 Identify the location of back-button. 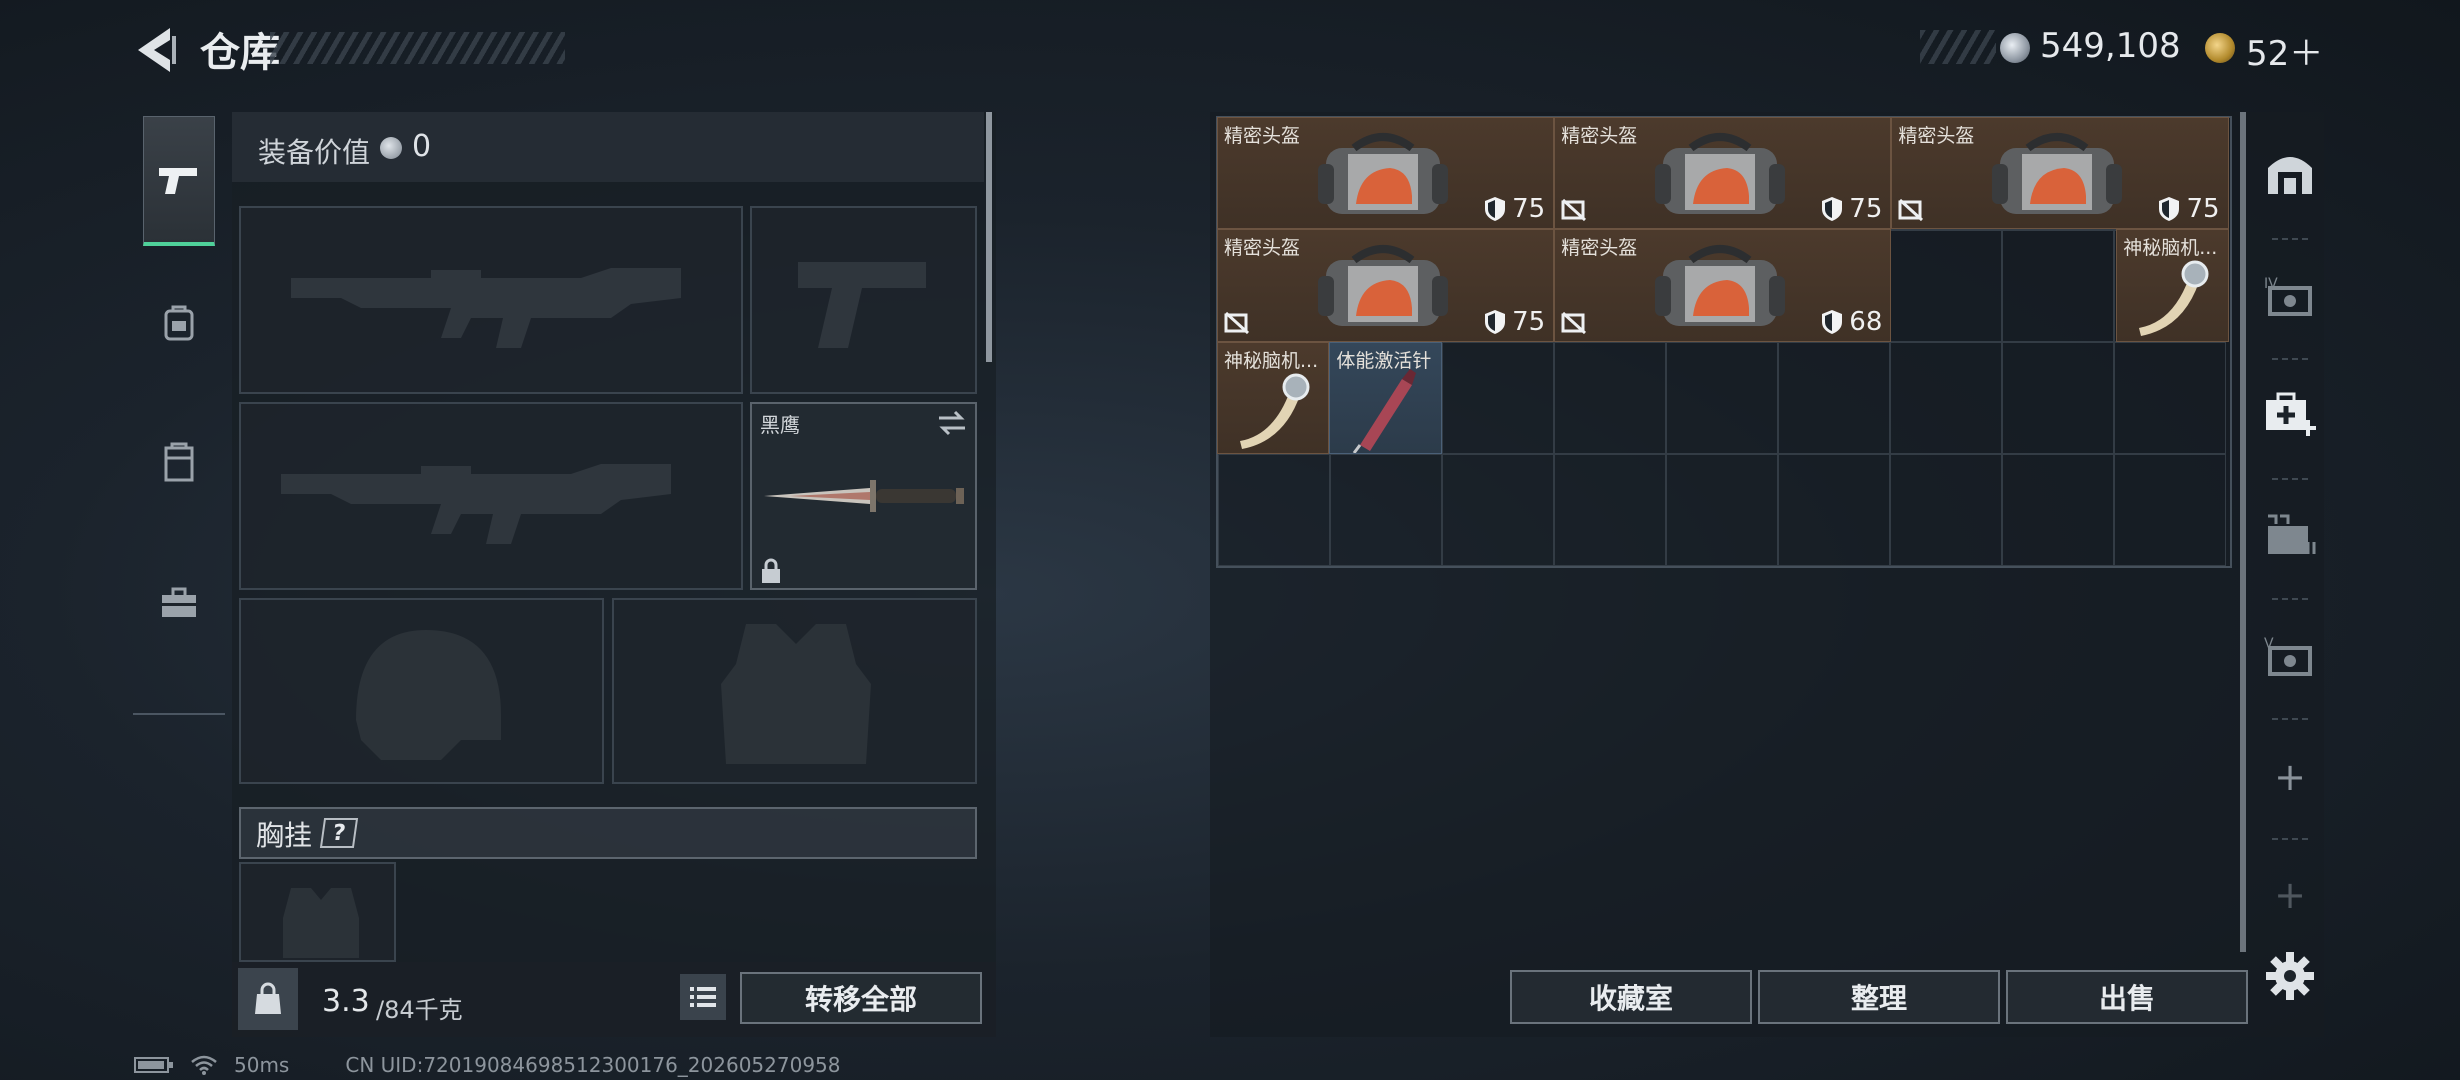
(154, 50).